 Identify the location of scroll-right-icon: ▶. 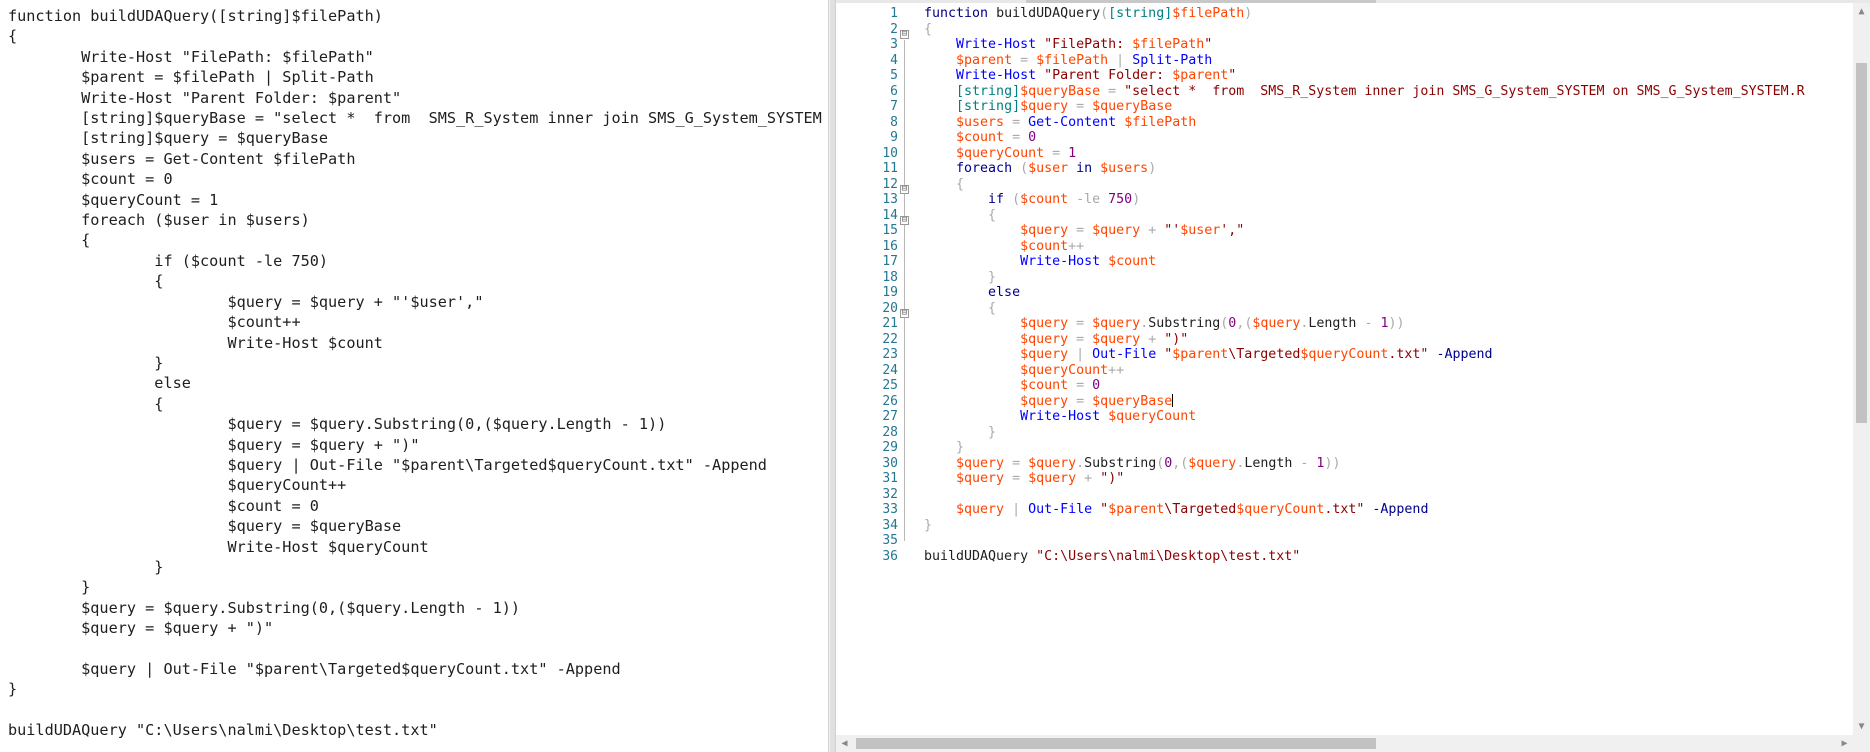
(1844, 743).